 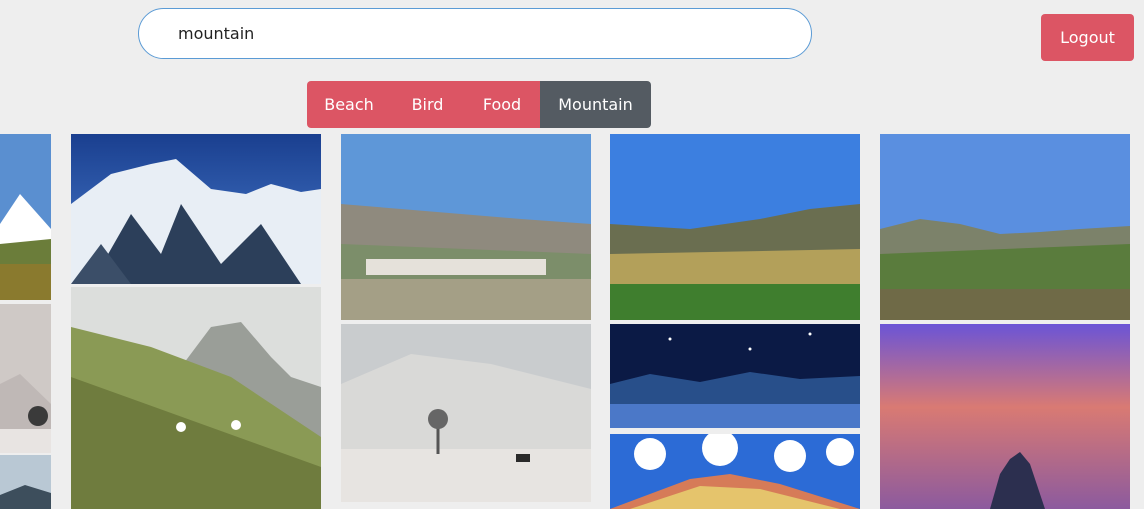 I want to click on filter-mountain-button: Mountain, so click(x=595, y=104).